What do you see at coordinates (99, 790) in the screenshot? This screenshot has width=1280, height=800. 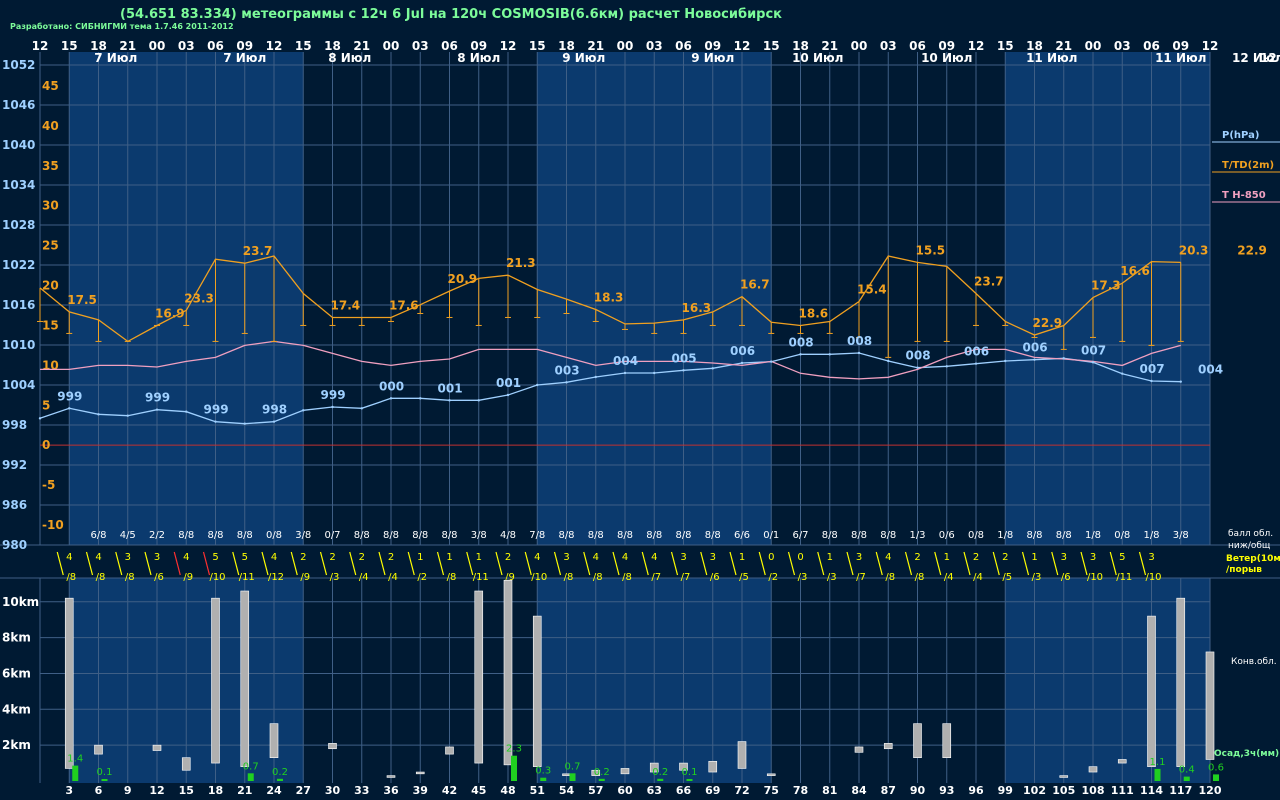 I see `bottom-hour-label: 6` at bounding box center [99, 790].